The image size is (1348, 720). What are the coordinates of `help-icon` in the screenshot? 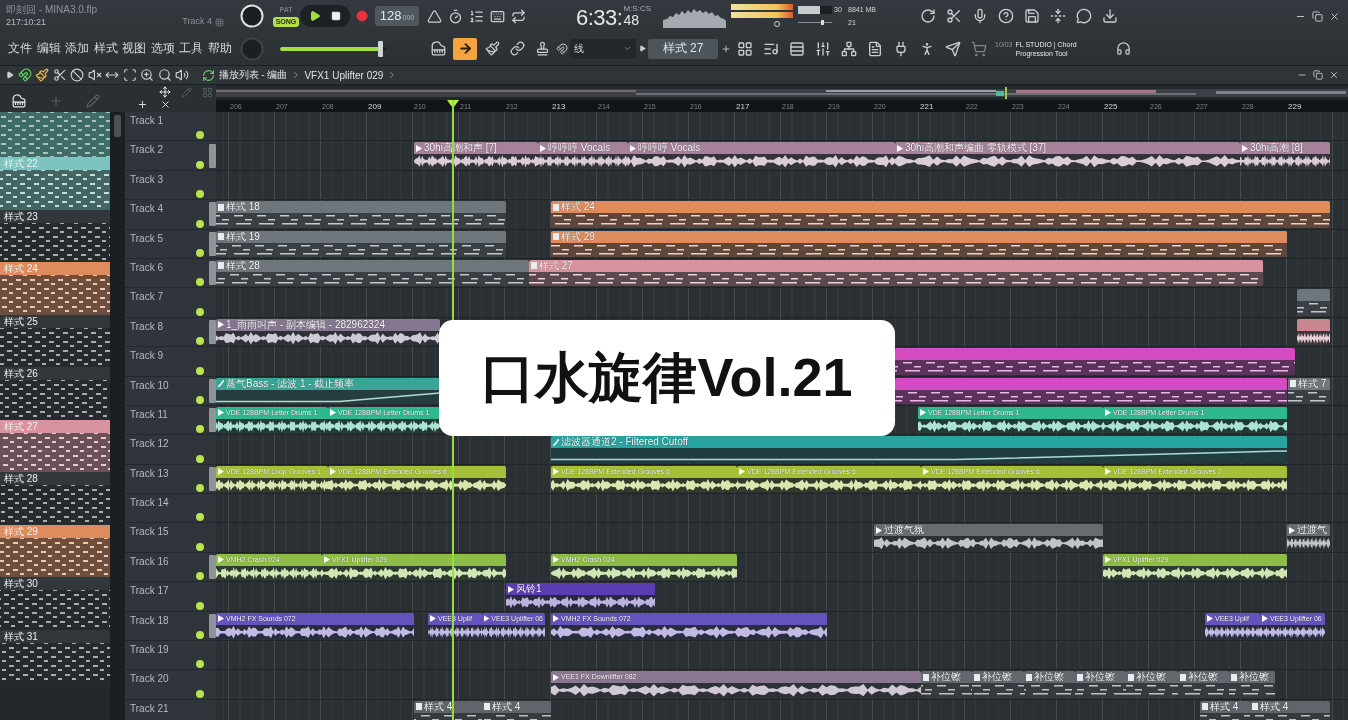 It's located at (1006, 16).